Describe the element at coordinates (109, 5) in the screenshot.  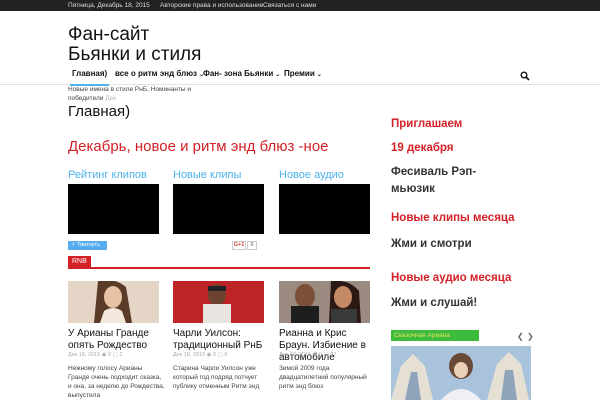
I see `top-bar-date: Пятница, Декабрь 18, 2015` at that location.